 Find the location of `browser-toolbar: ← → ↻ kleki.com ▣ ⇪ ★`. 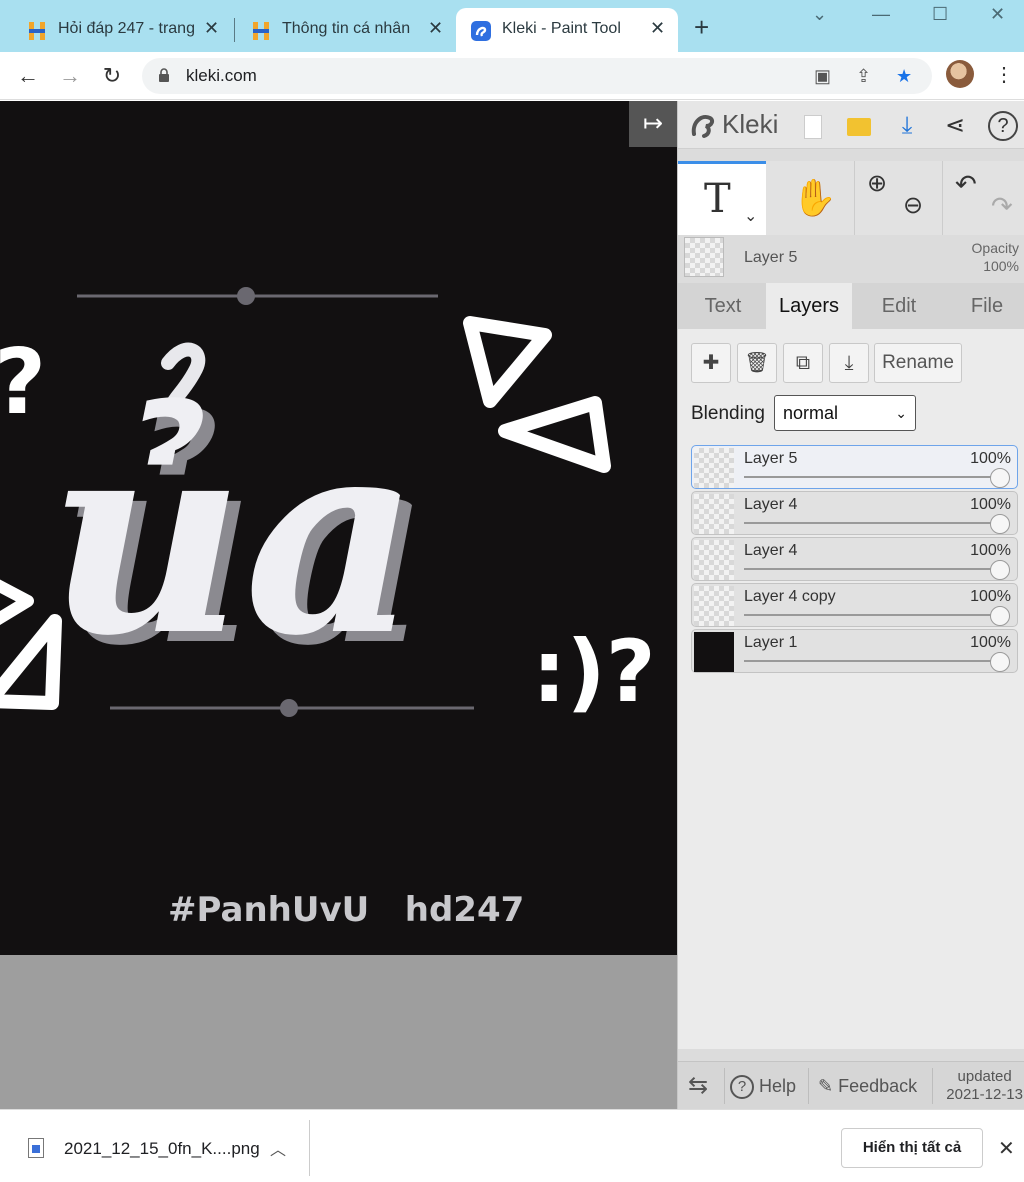

browser-toolbar: ← → ↻ kleki.com ▣ ⇪ ★ is located at coordinates (512, 76).